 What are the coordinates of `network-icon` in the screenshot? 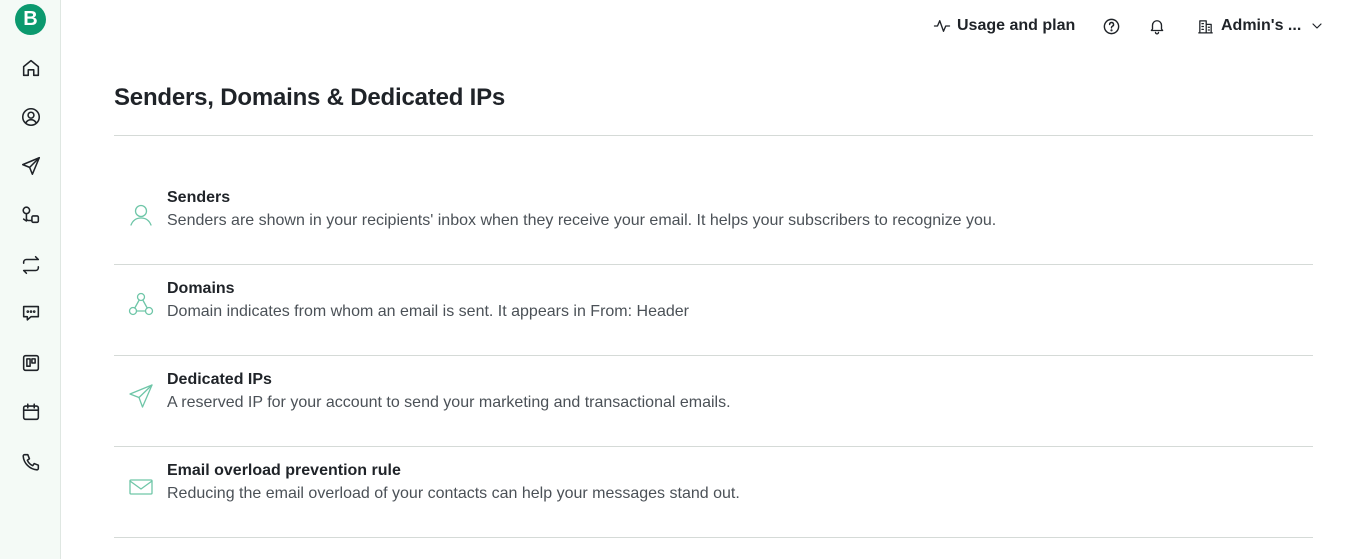 It's located at (141, 305).